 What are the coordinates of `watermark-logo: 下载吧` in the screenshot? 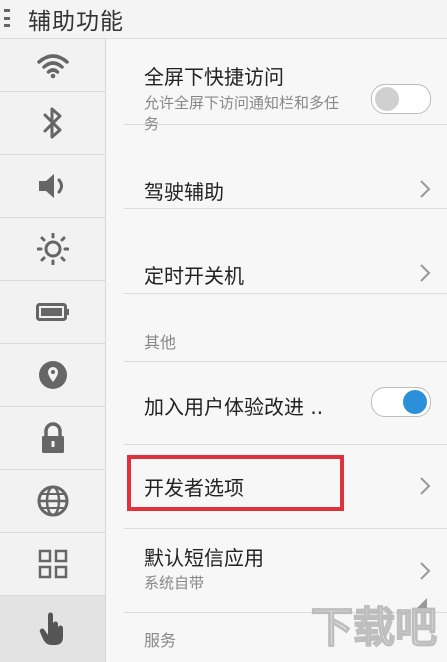 It's located at (374, 625).